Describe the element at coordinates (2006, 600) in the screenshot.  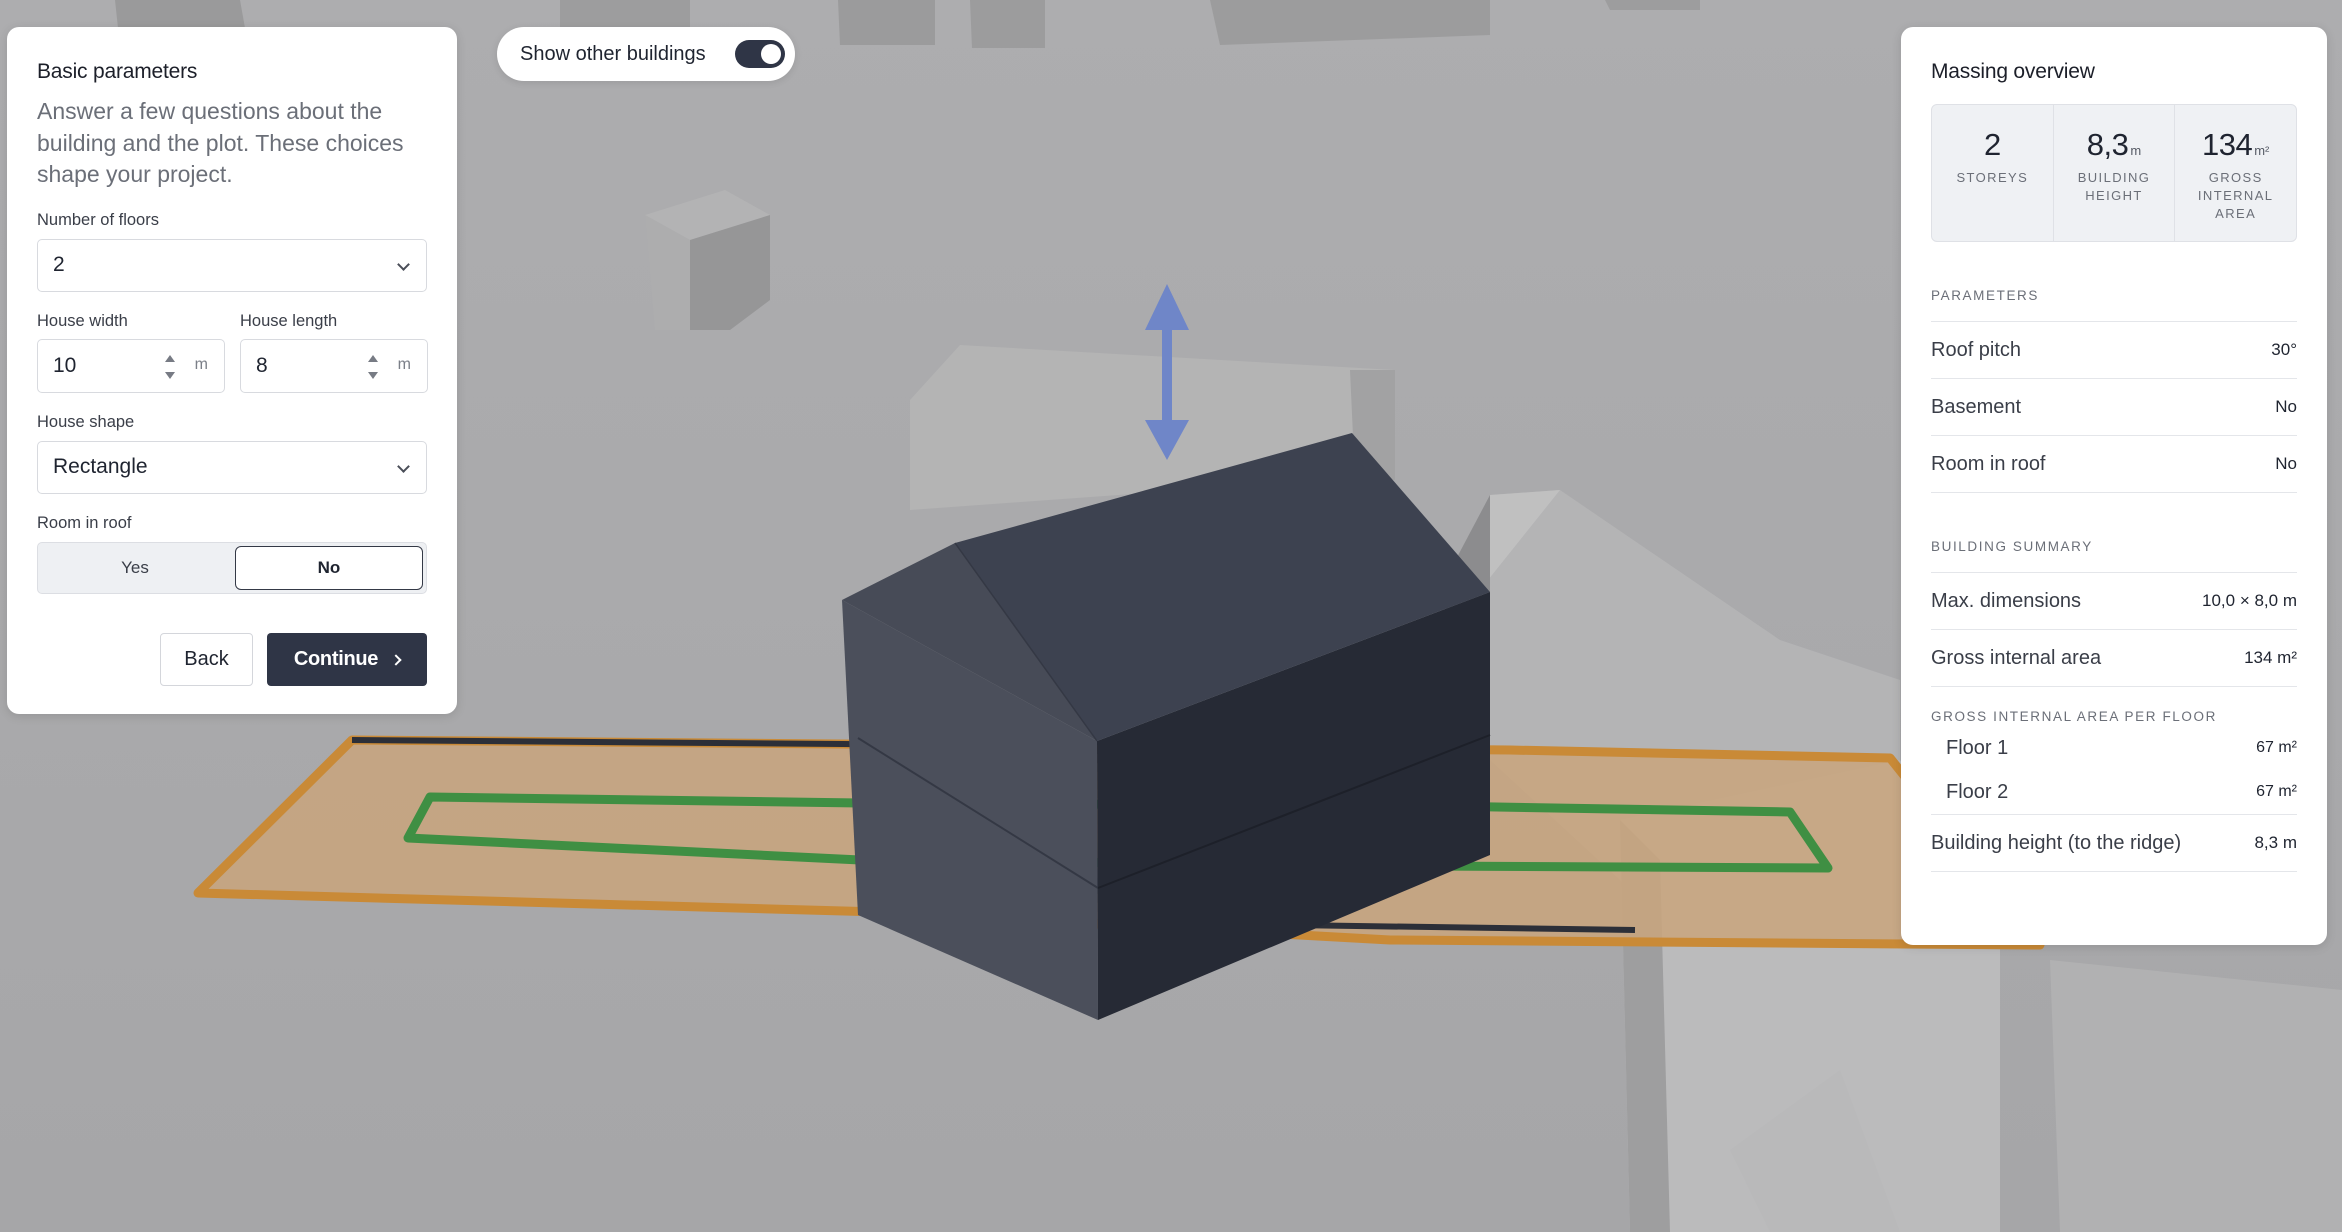
I see `row-label: Max. dimensions` at that location.